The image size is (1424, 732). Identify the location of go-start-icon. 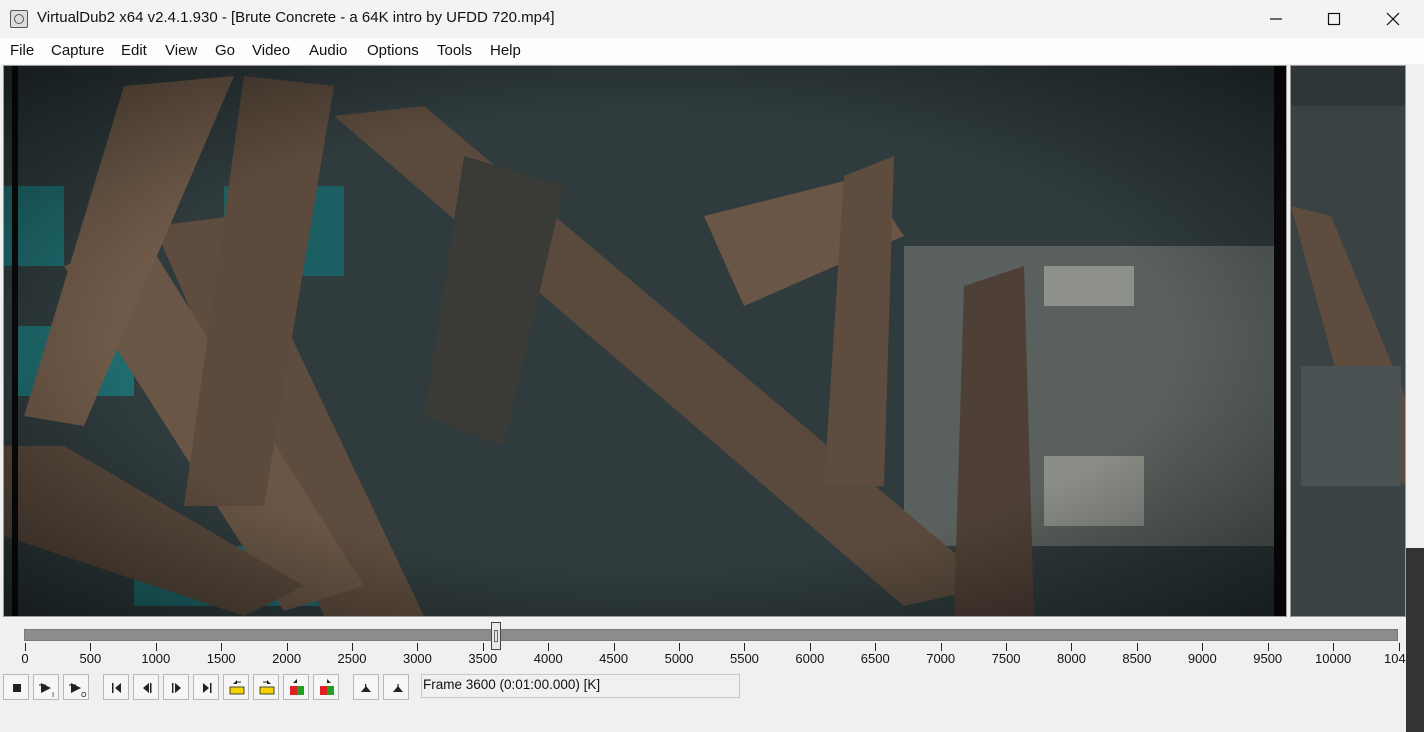
(116, 688).